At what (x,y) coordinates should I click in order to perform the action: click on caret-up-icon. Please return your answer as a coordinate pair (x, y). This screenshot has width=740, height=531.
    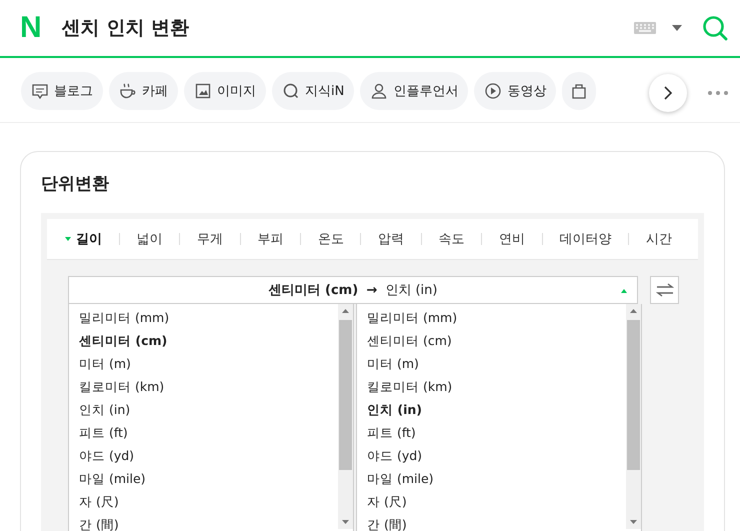
    Looking at the image, I should click on (624, 291).